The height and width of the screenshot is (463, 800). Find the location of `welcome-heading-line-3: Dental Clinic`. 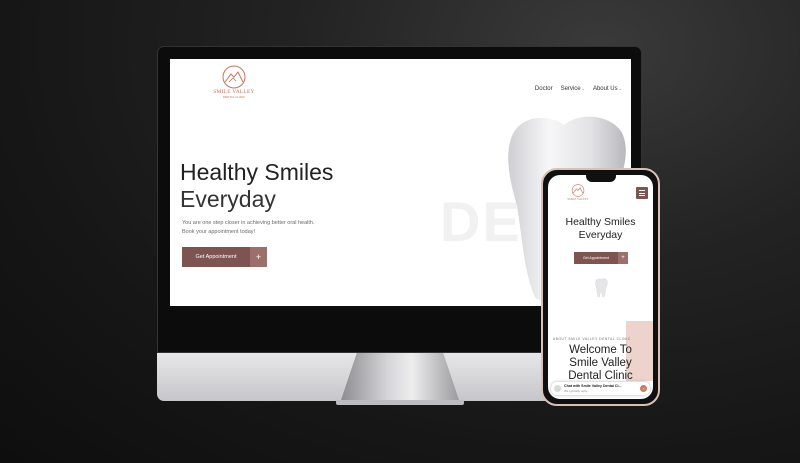

welcome-heading-line-3: Dental Clinic is located at coordinates (600, 376).